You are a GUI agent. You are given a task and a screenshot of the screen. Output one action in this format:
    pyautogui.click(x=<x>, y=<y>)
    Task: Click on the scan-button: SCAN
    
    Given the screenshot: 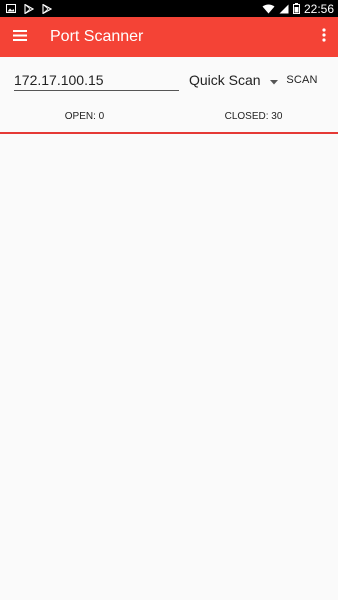 What is the action you would take?
    pyautogui.click(x=302, y=80)
    